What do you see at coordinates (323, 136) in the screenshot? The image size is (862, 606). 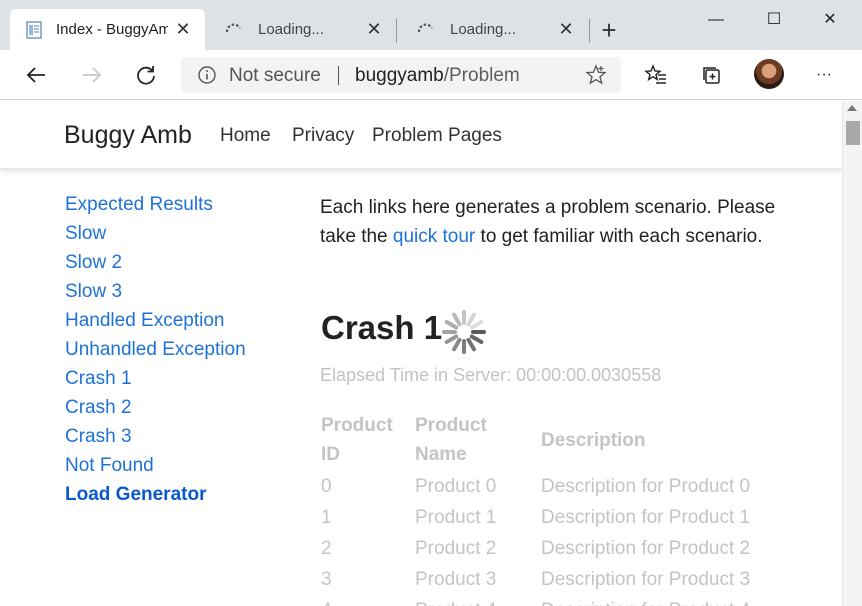 I see `nav-privacy: Privacy` at bounding box center [323, 136].